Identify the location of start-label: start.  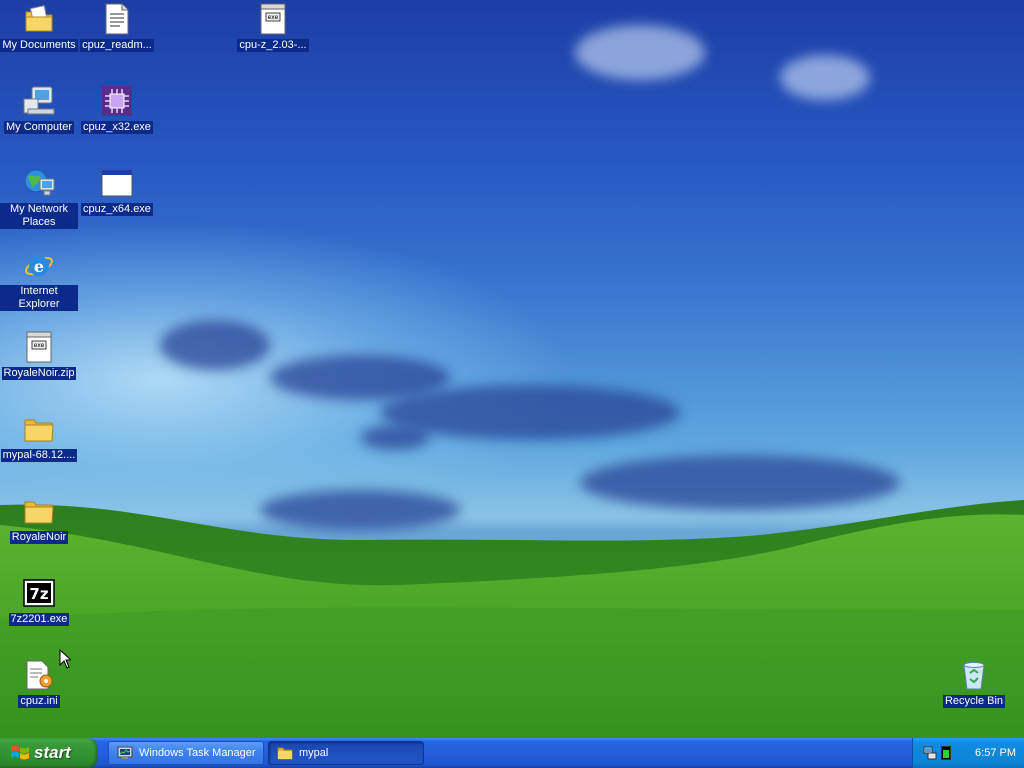
(52, 752).